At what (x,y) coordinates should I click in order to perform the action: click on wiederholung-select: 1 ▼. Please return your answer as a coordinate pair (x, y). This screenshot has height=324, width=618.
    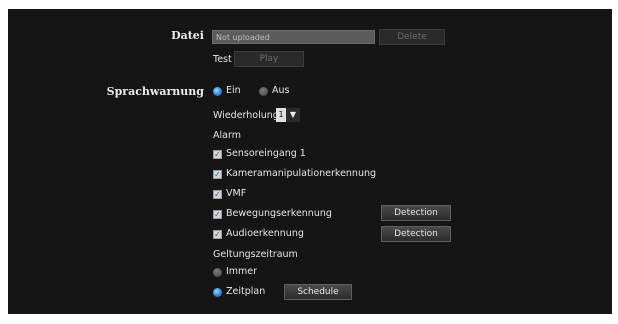
    Looking at the image, I should click on (288, 115).